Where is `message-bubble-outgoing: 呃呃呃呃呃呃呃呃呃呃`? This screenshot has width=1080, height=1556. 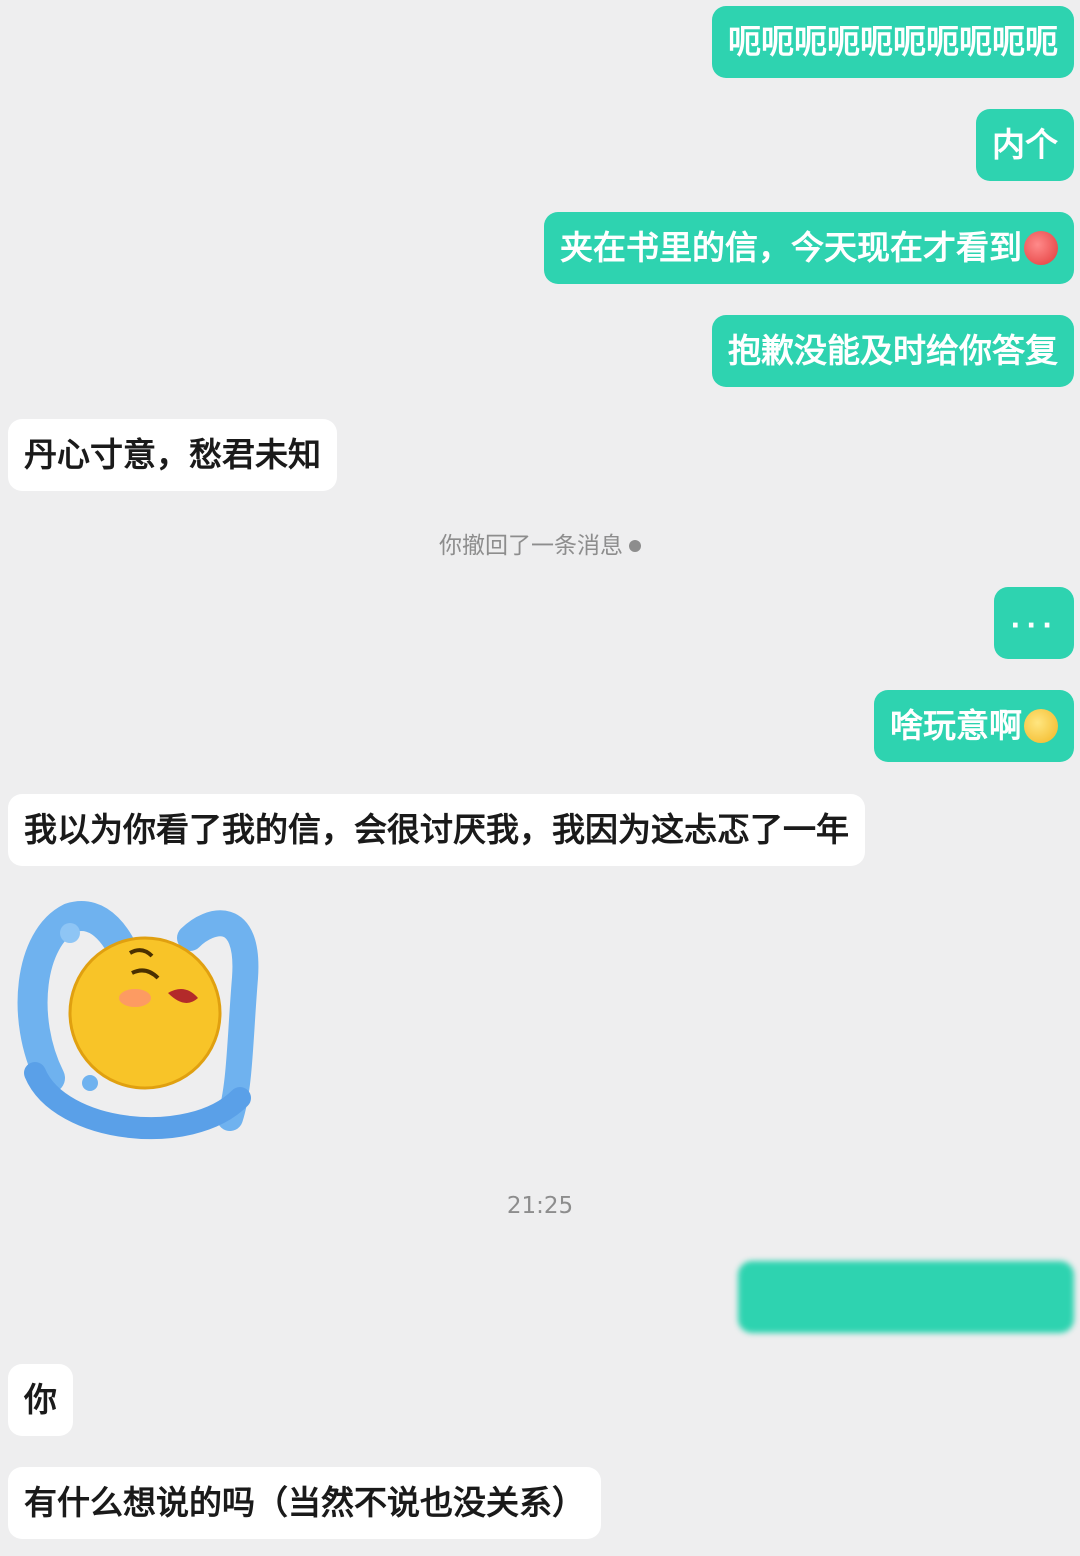
message-bubble-outgoing: 呃呃呃呃呃呃呃呃呃呃 is located at coordinates (893, 42).